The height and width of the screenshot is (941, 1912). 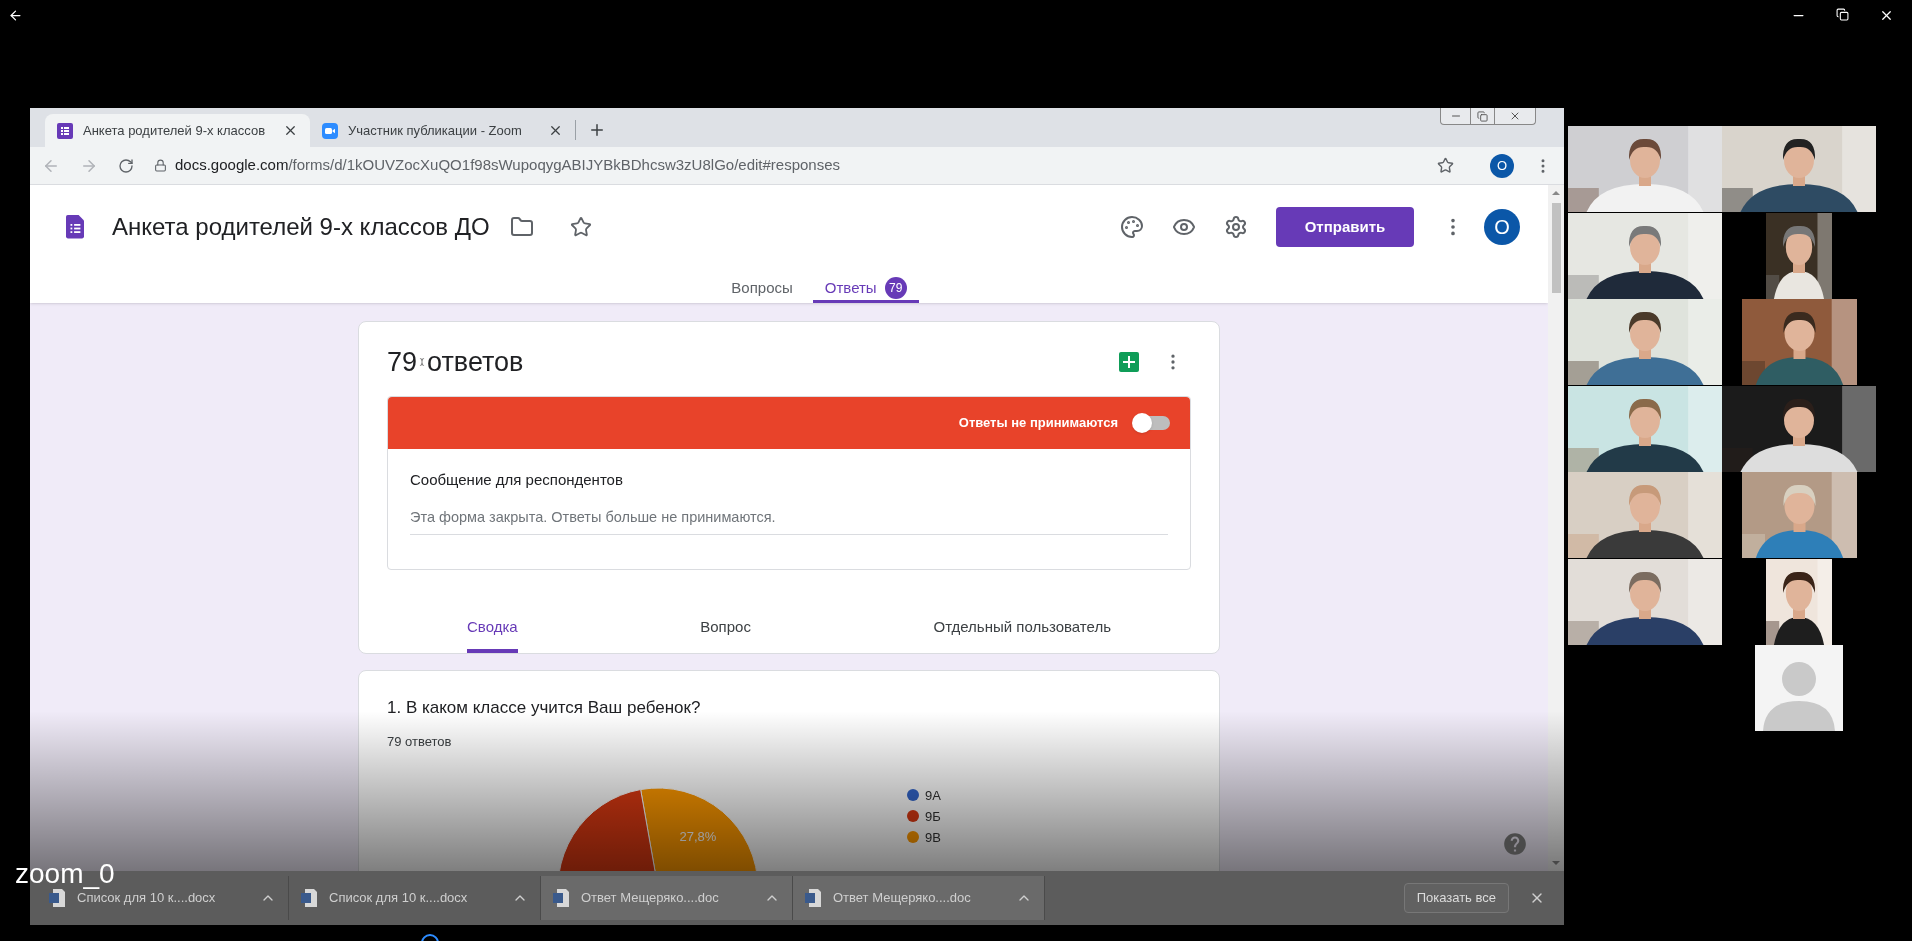 I want to click on bookmark-star-icon, so click(x=1445, y=165).